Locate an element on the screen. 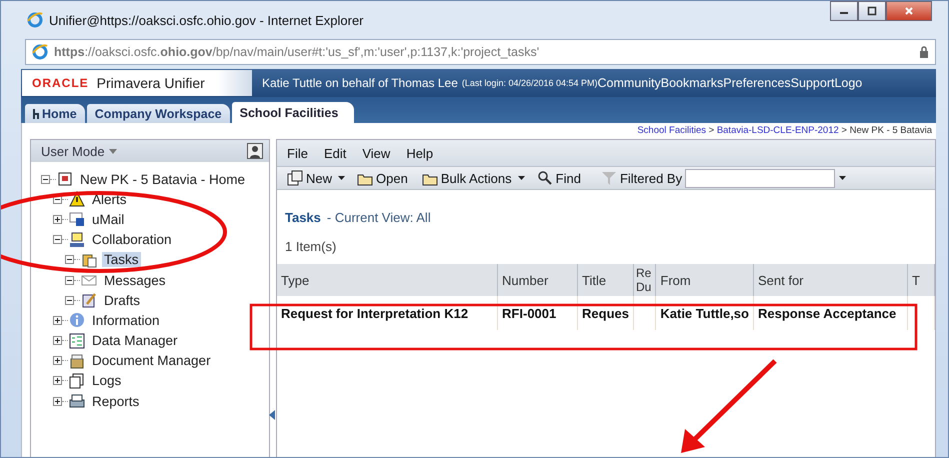 The image size is (949, 458). new-document-icon is located at coordinates (295, 178).